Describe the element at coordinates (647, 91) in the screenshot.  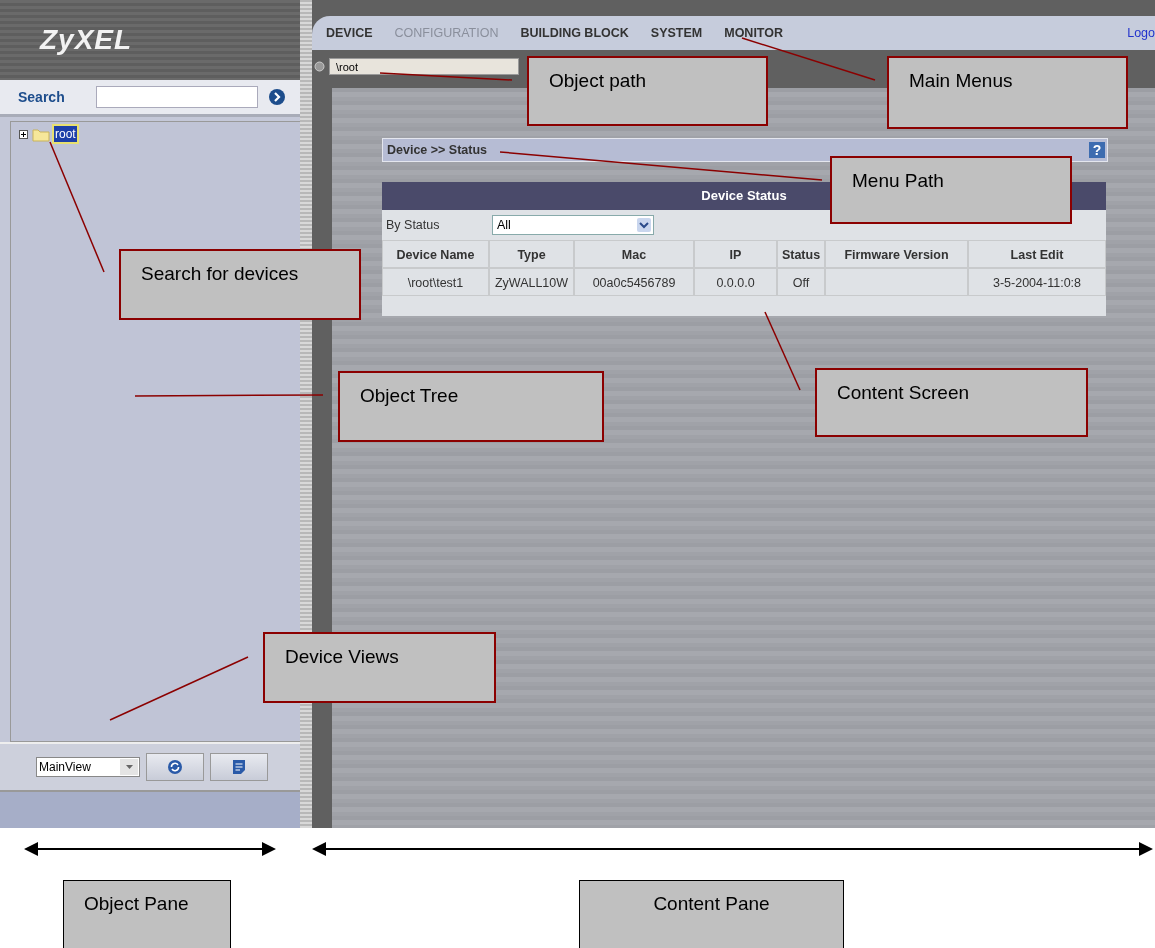
I see `callout-box: Object path` at that location.